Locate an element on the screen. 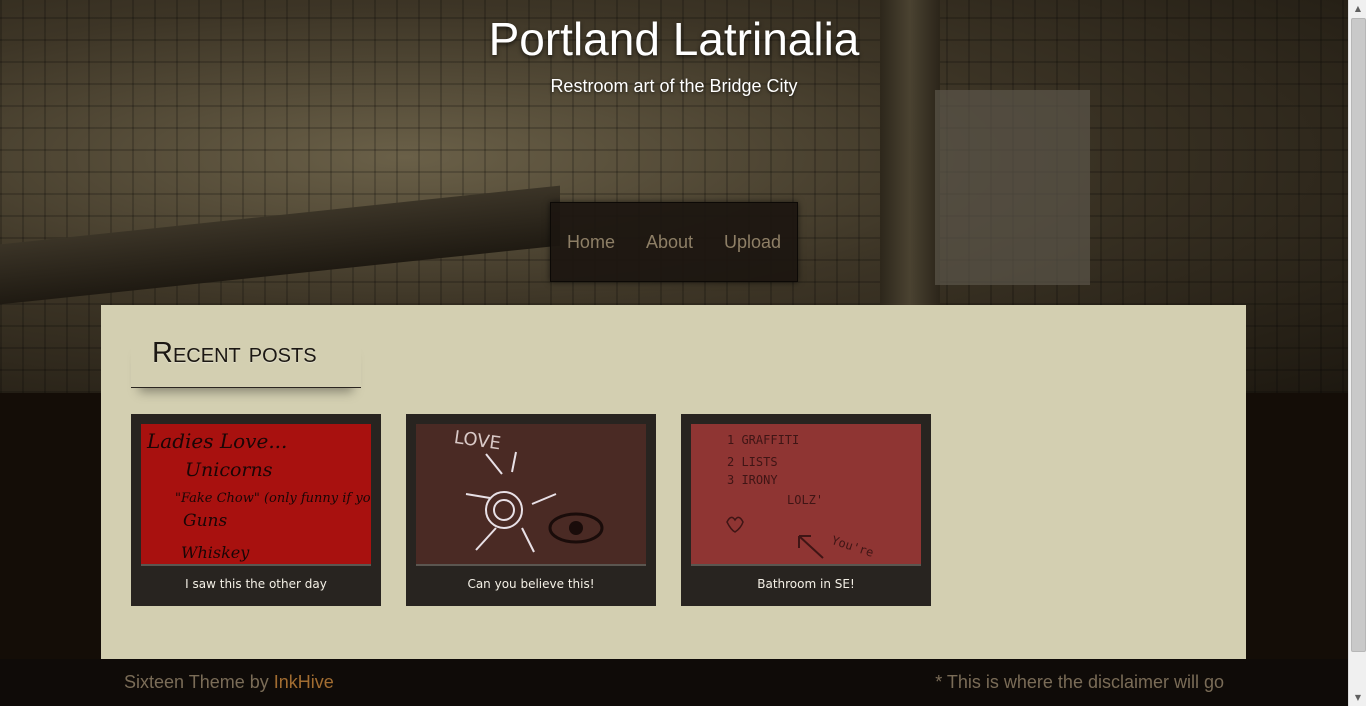 The height and width of the screenshot is (706, 1366). post-caption: I saw this the other day is located at coordinates (256, 584).